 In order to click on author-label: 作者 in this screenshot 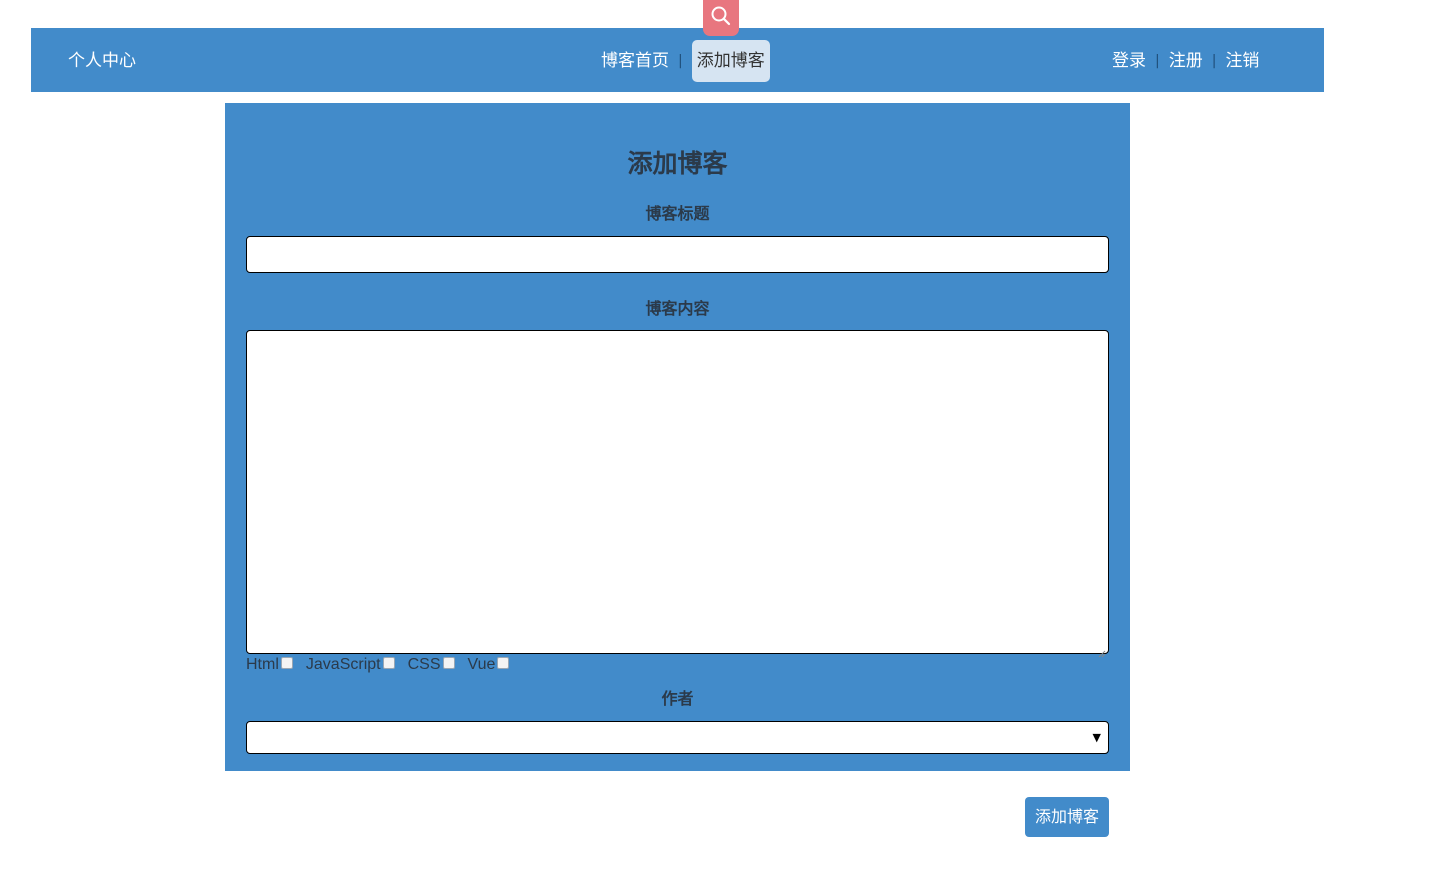, I will do `click(677, 698)`.